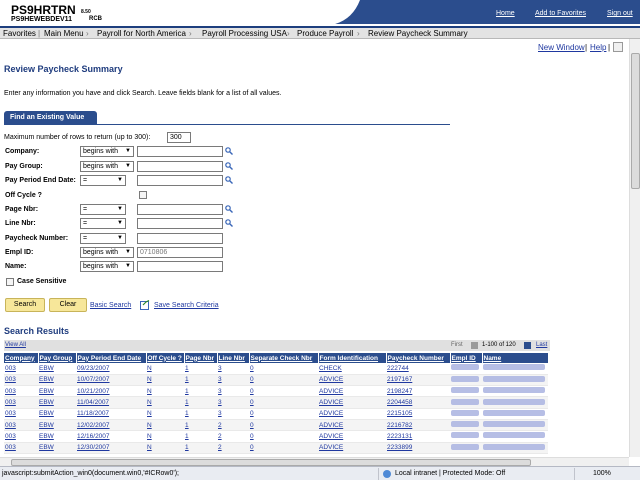 Image resolution: width=640 pixels, height=480 pixels. I want to click on add-to-favorites-link: Add to Favorites, so click(560, 13).